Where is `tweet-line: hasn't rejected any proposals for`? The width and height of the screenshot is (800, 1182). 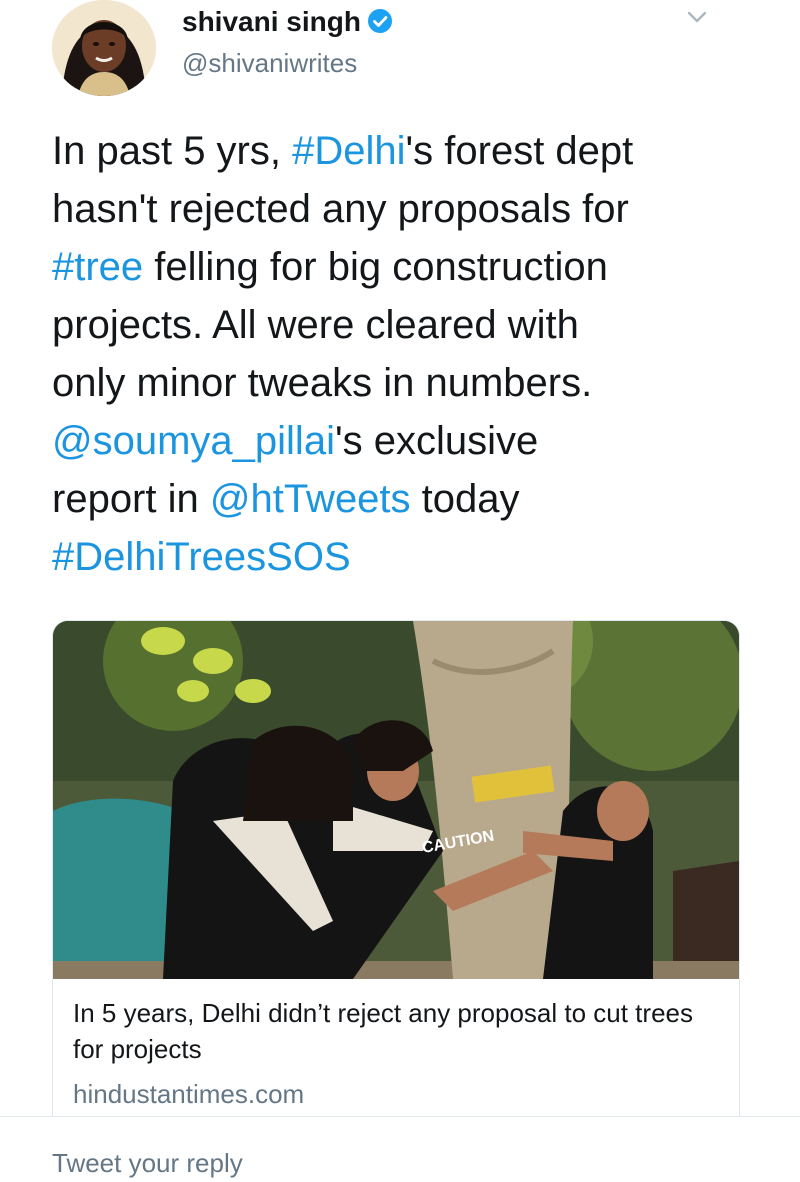
tweet-line: hasn't rejected any proposals for is located at coordinates (412, 209).